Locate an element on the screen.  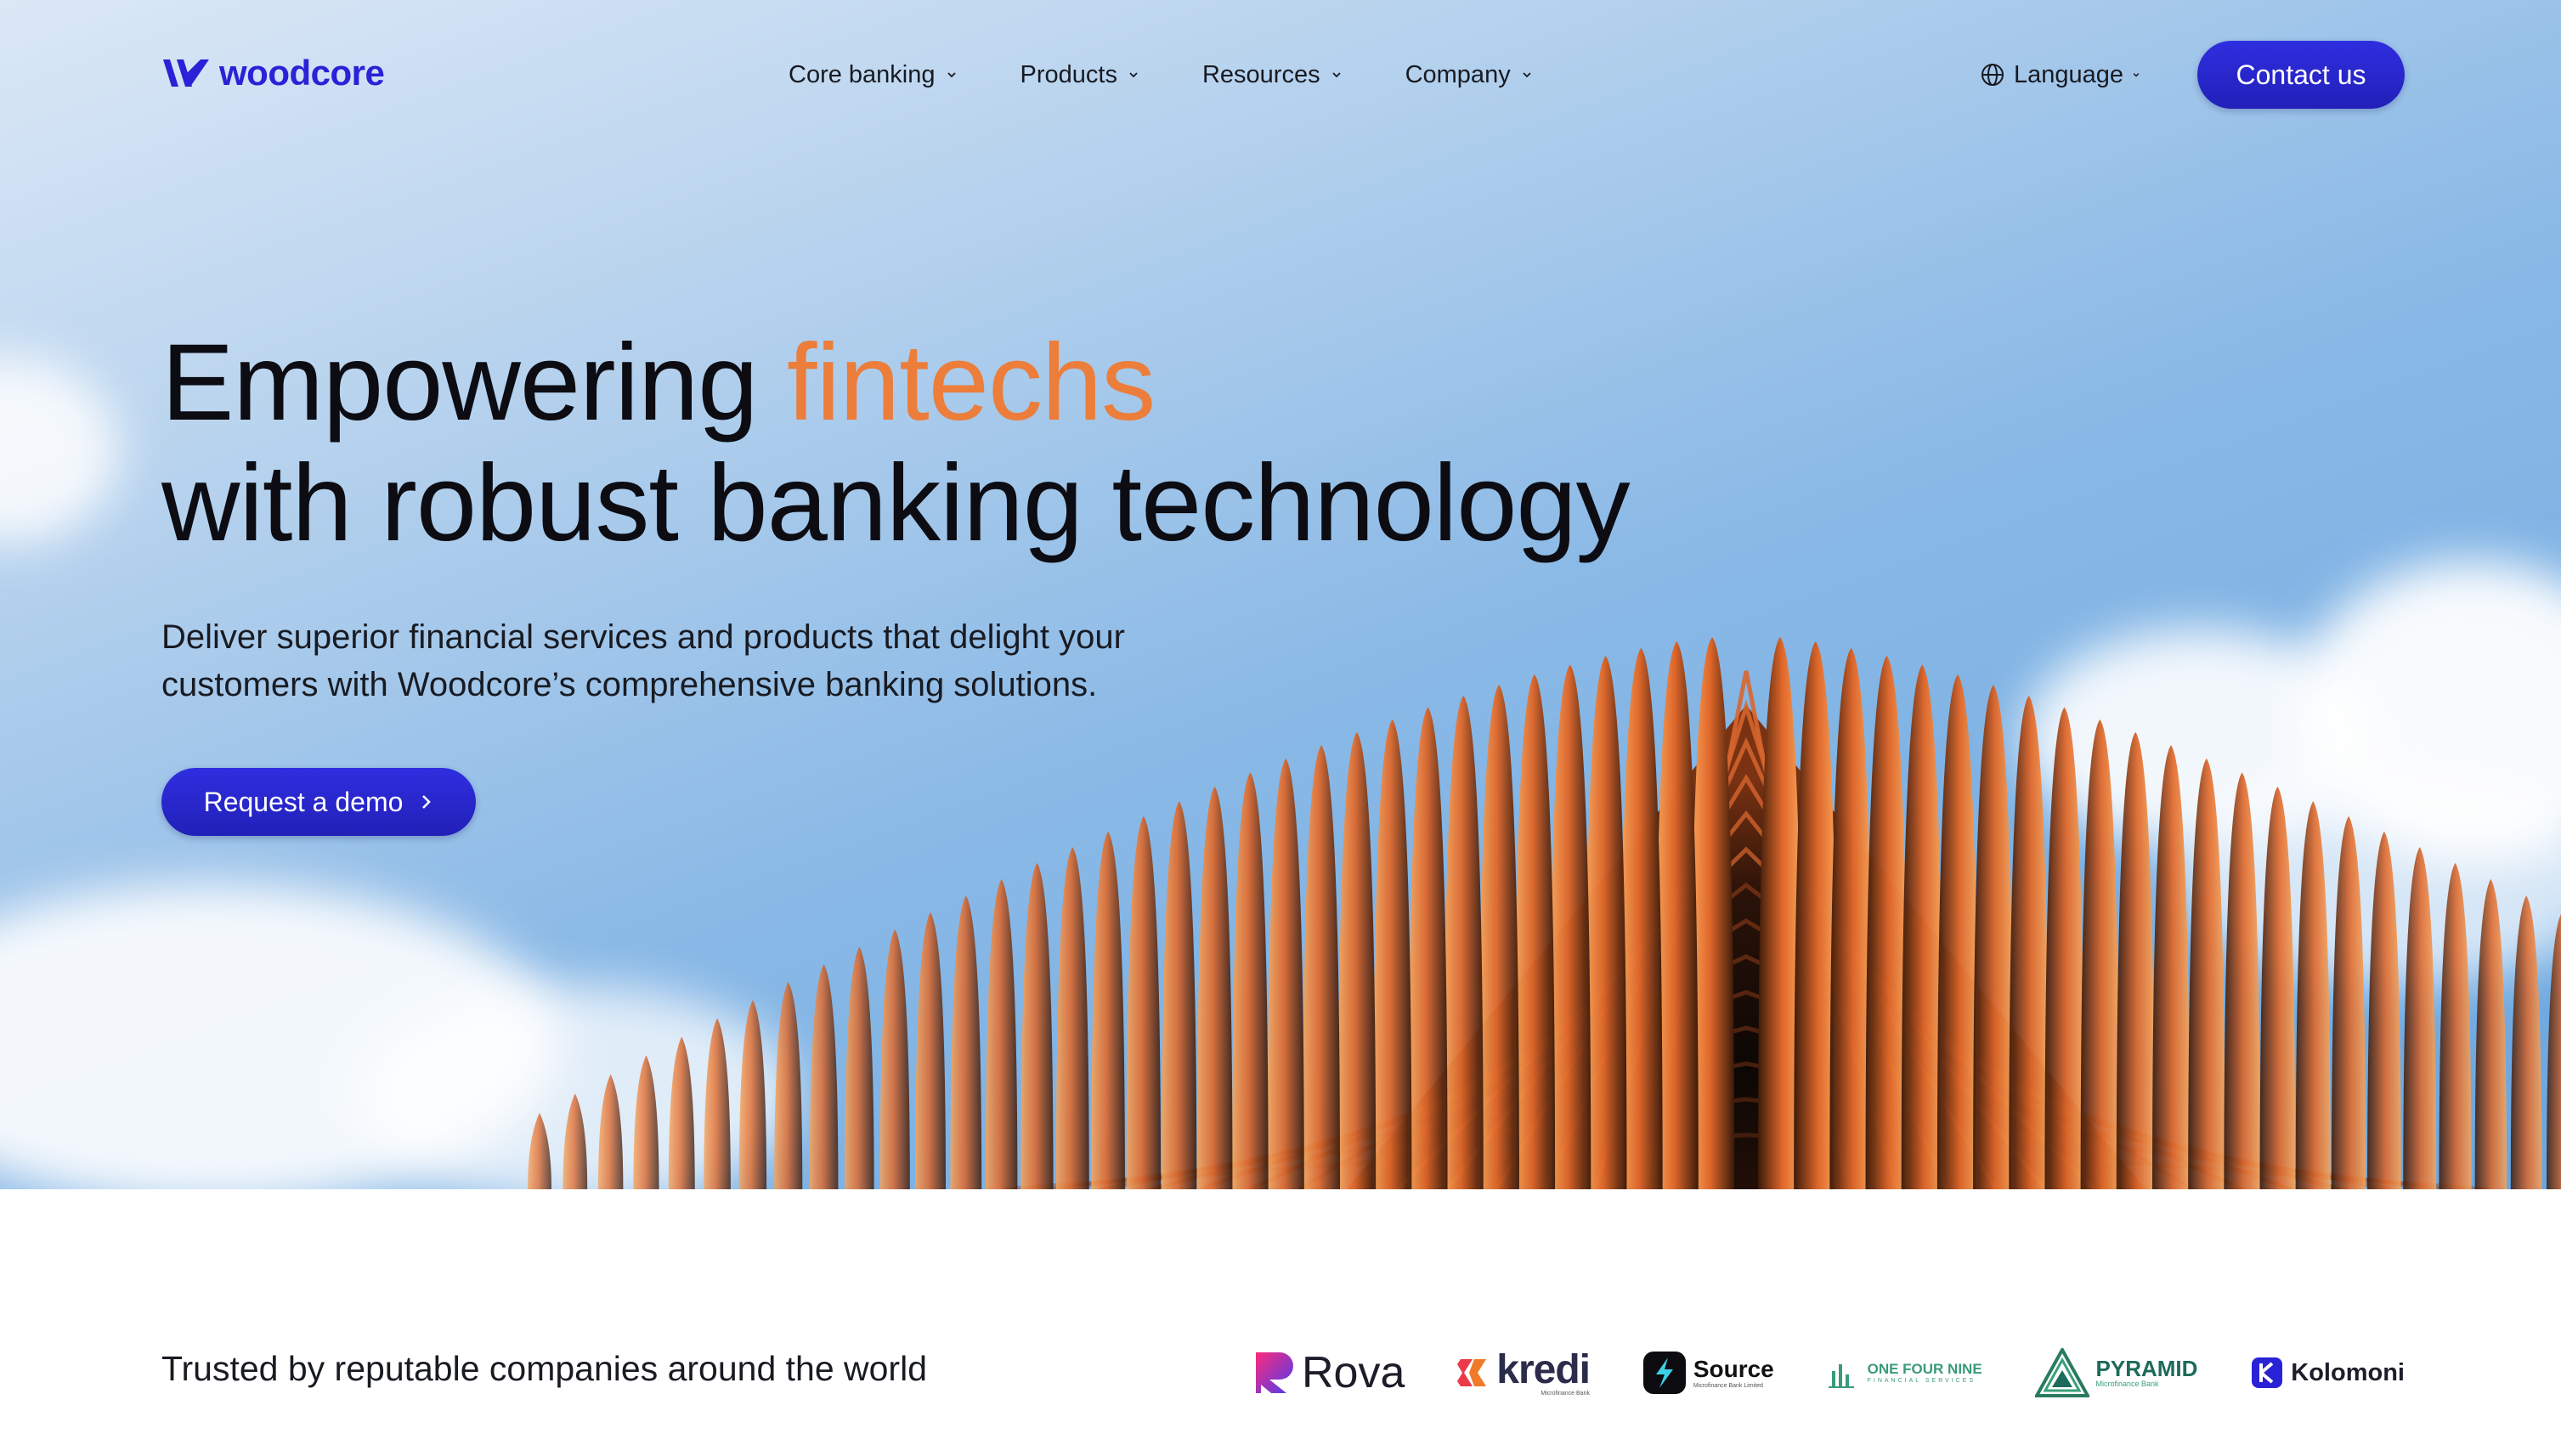
kredi-logo-icon is located at coordinates (1472, 1372).